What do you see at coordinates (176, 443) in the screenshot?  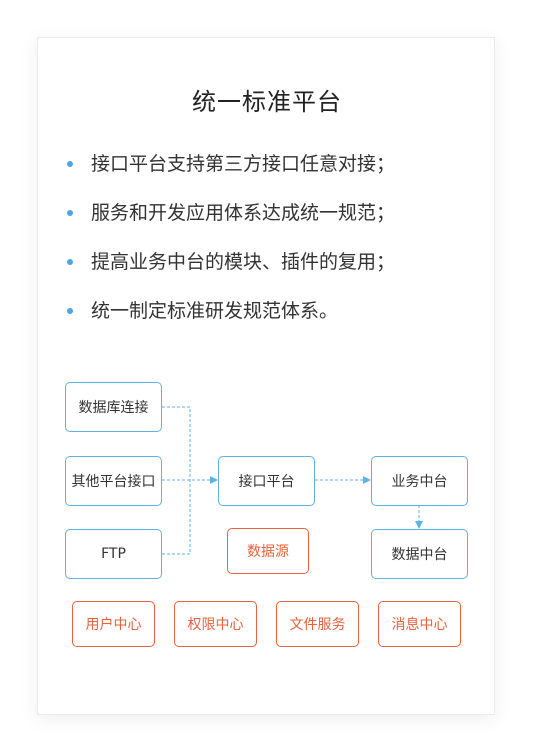 I see `connector-database-to-trunk` at bounding box center [176, 443].